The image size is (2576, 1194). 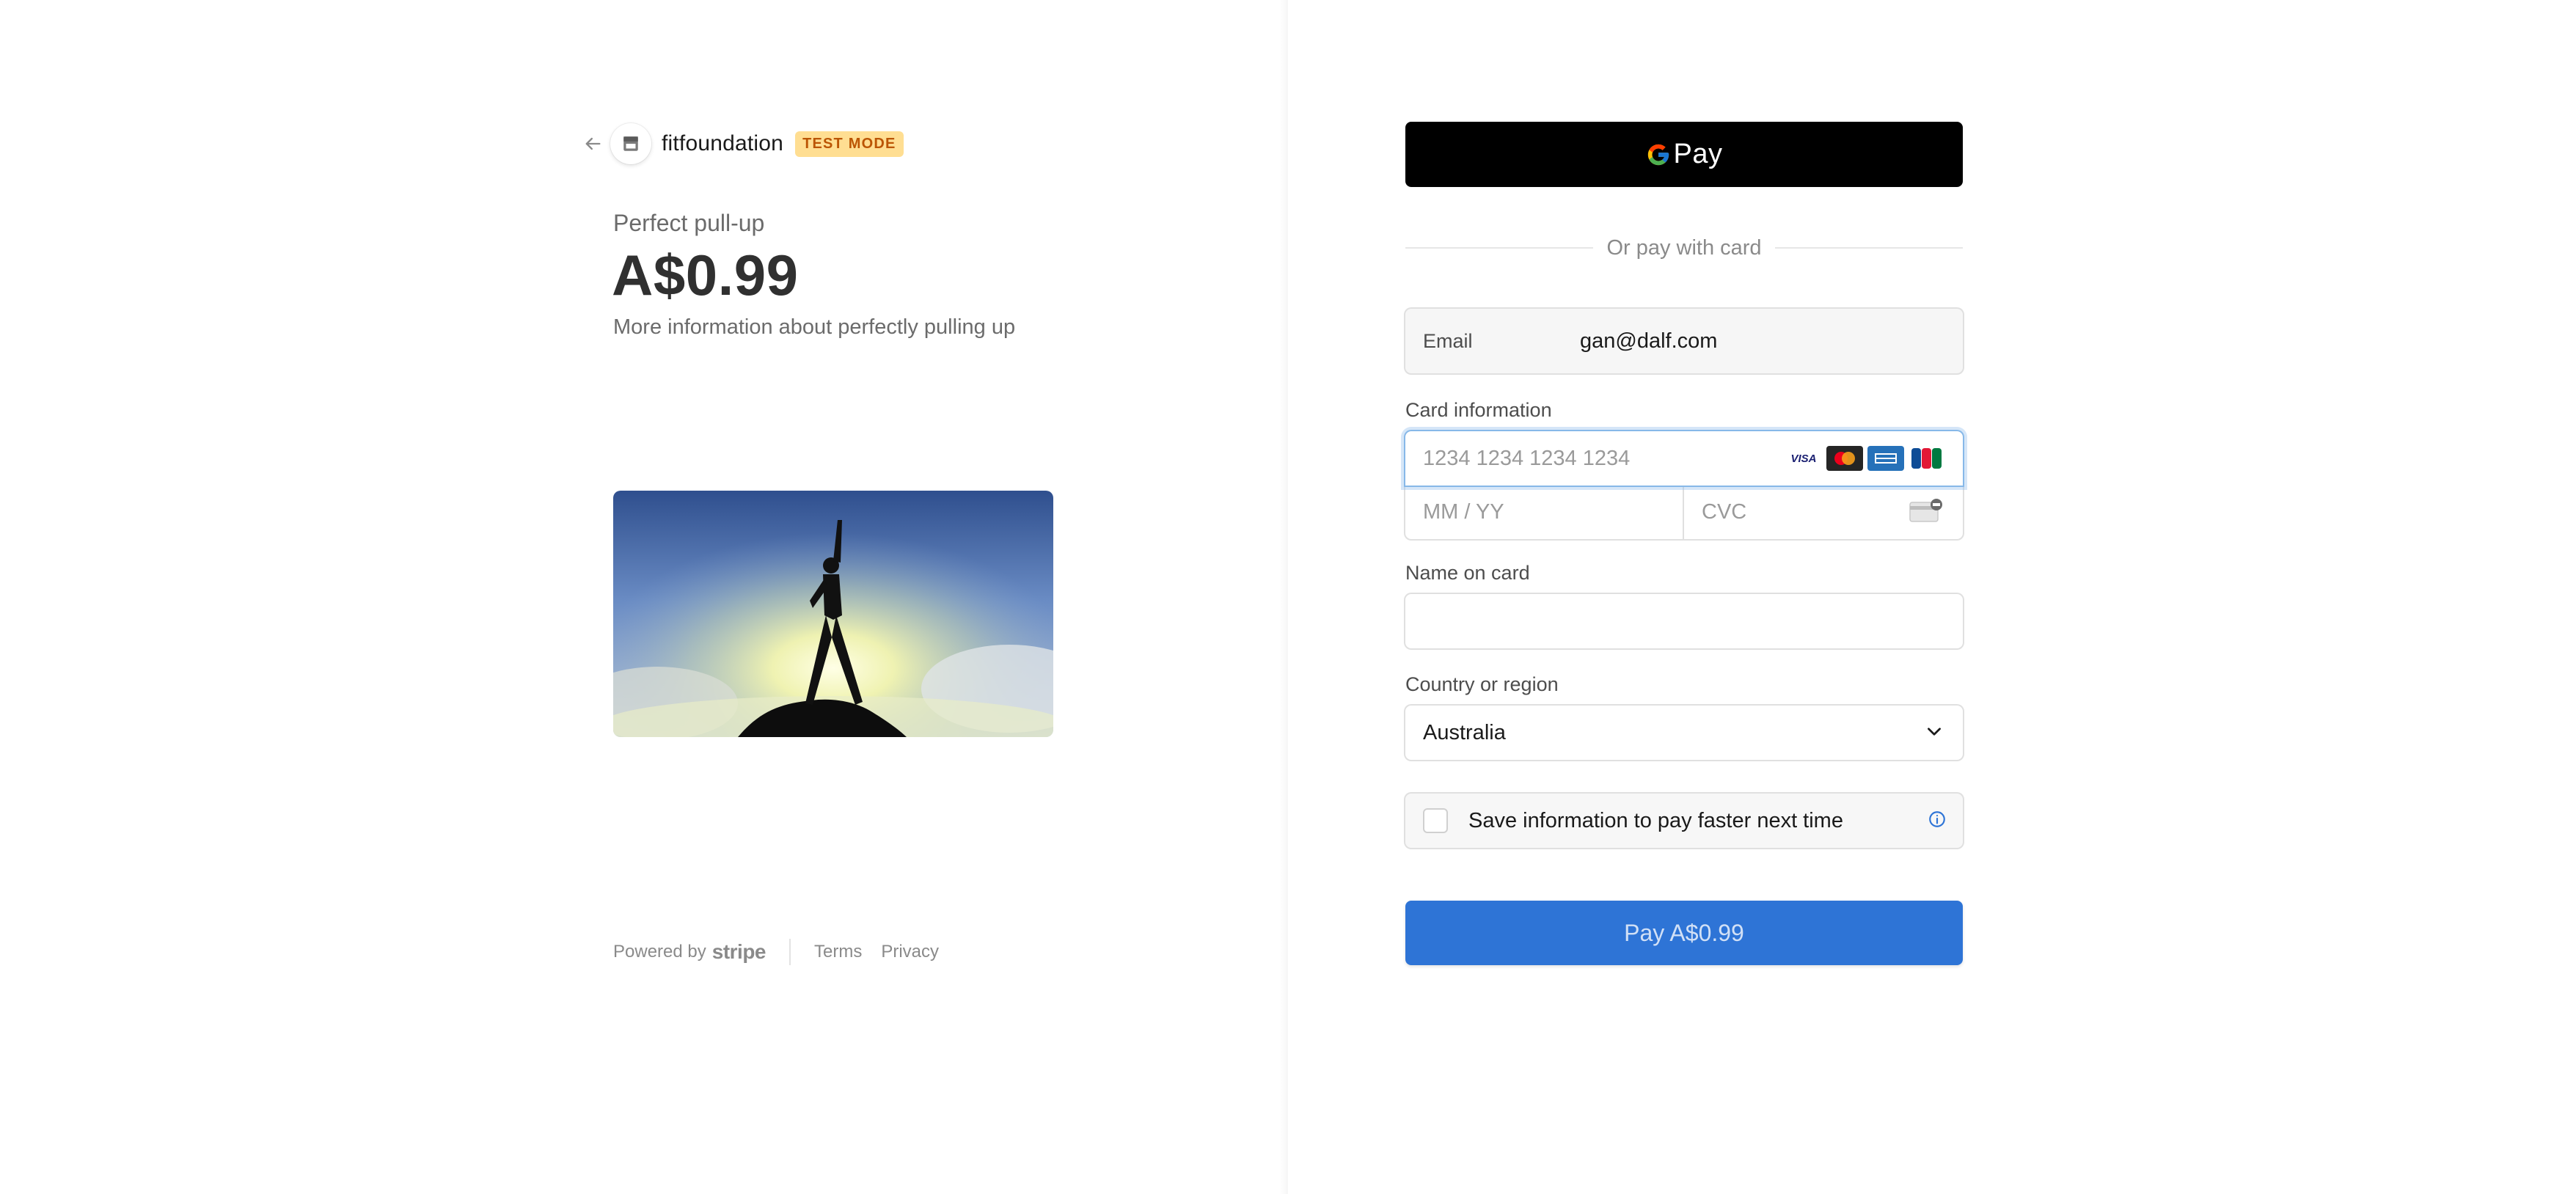 What do you see at coordinates (659, 952) in the screenshot?
I see `powered-by-label: Powered by` at bounding box center [659, 952].